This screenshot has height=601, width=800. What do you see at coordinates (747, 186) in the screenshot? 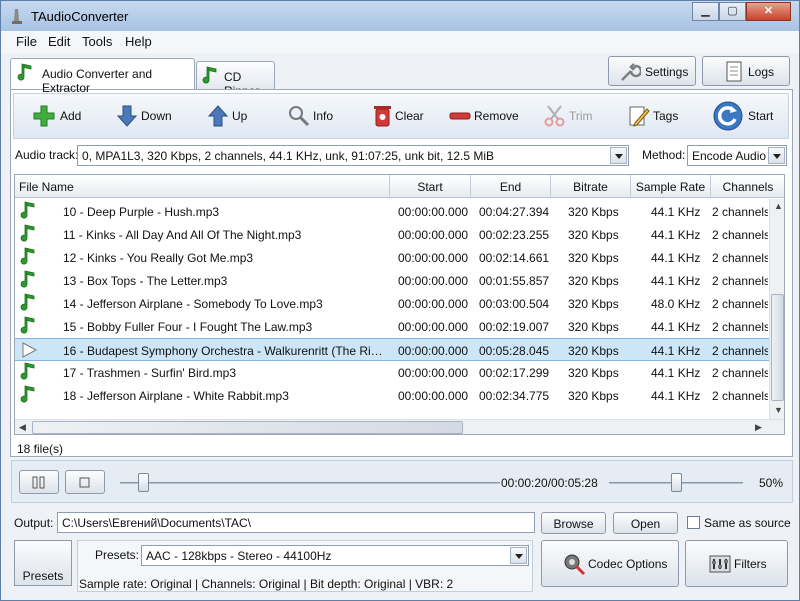
I see `column-channels: Channels` at bounding box center [747, 186].